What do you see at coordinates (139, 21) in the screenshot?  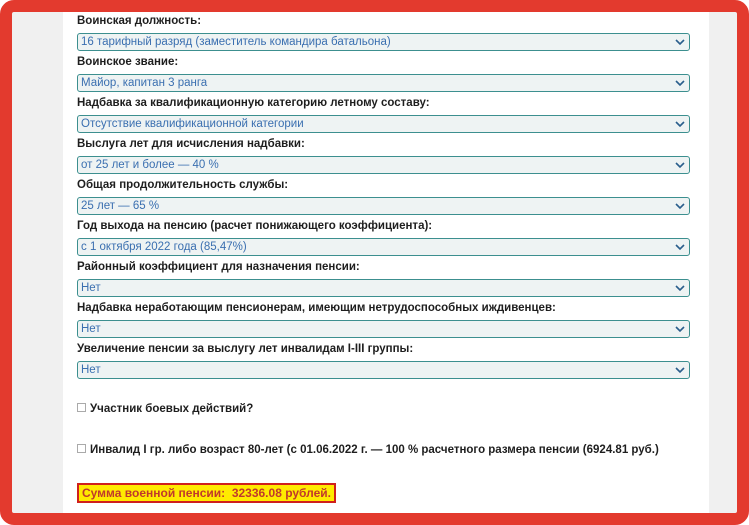 I see `field-label-position: Воинская должность:` at bounding box center [139, 21].